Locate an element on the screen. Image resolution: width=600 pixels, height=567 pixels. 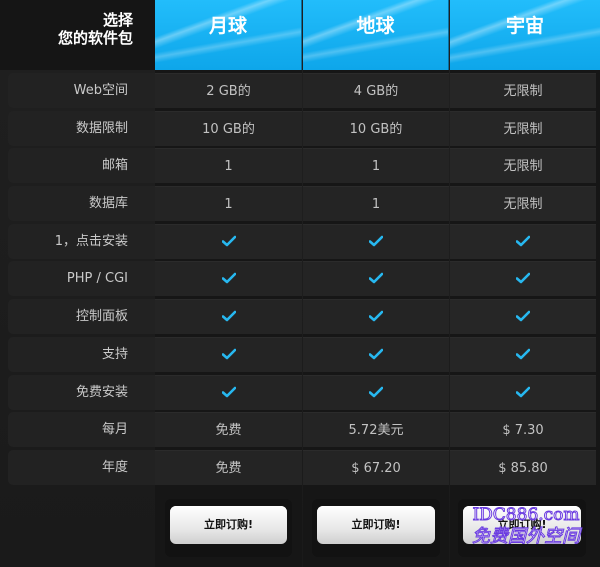
plan-header-moon: 月球 is located at coordinates (228, 35).